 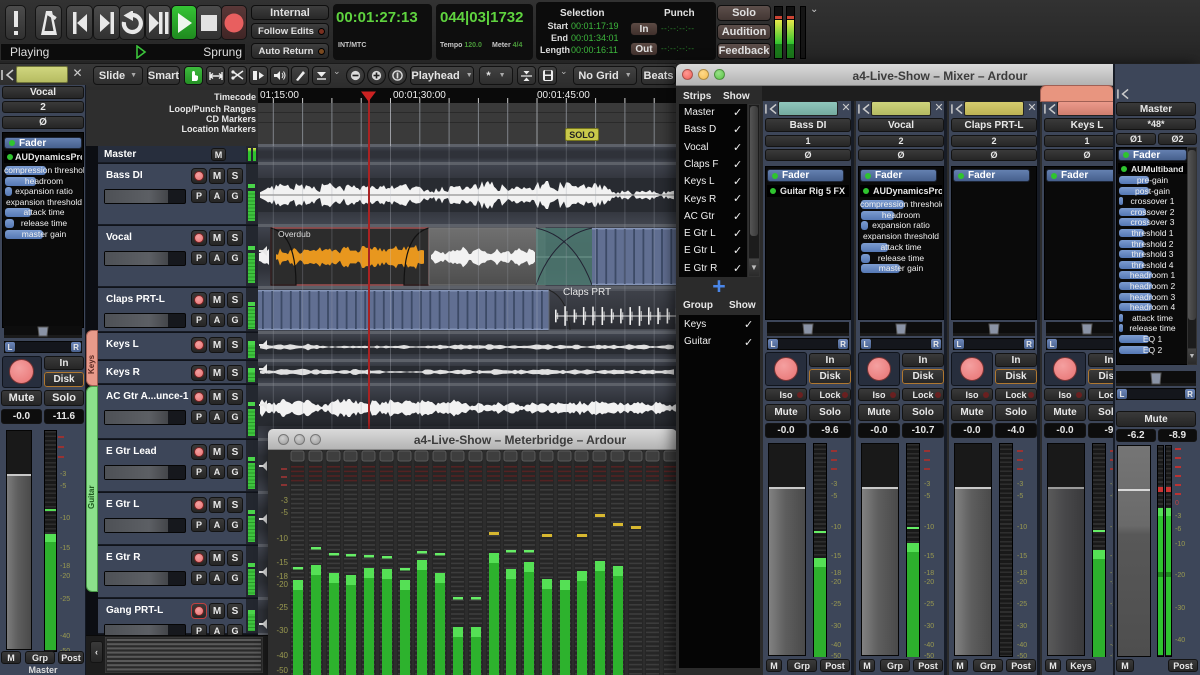 I want to click on svg-text: -15, so click(x=282, y=562).